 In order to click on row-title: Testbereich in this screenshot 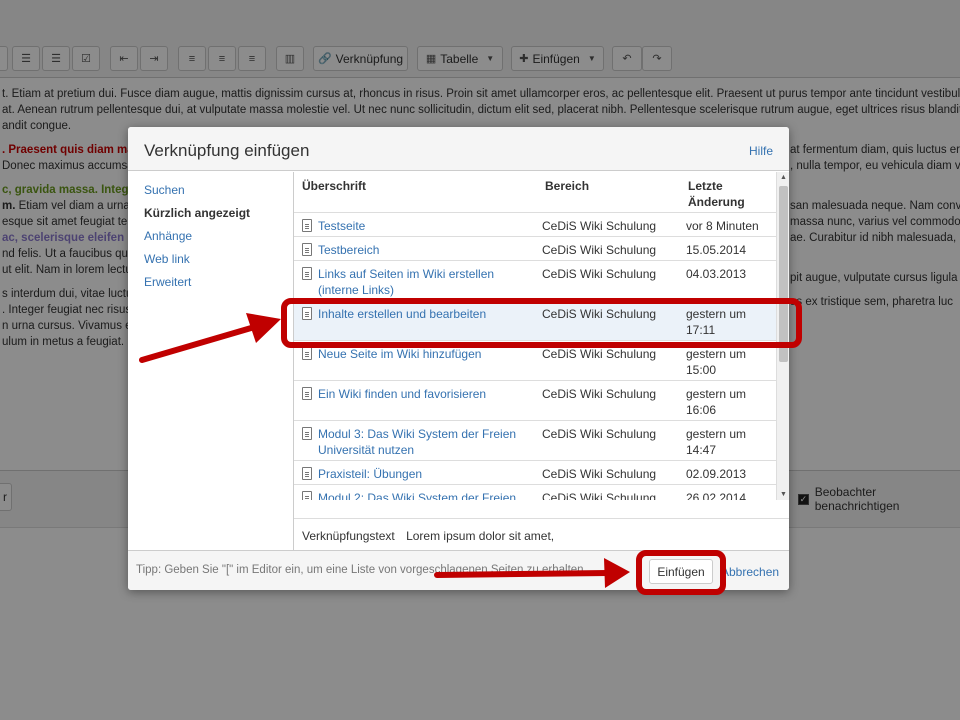, I will do `click(428, 250)`.